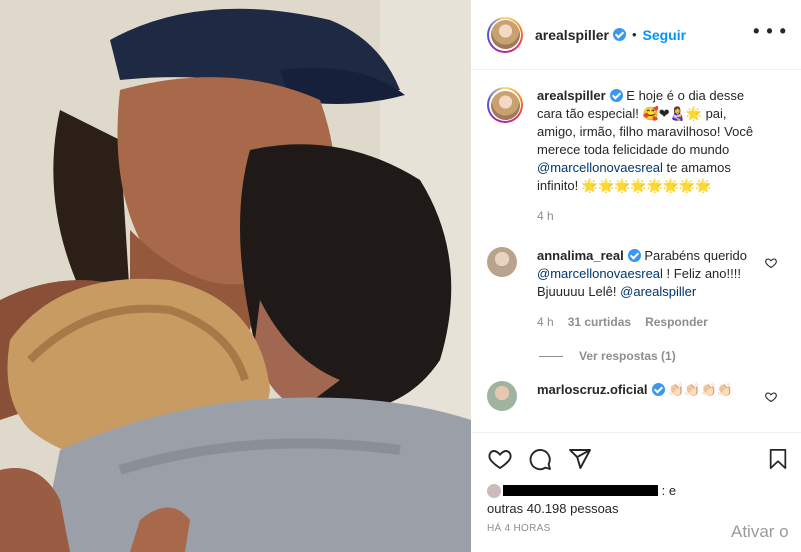 The height and width of the screenshot is (552, 801). What do you see at coordinates (519, 528) in the screenshot?
I see `post-timestamp: HÁ 4 HORAS` at bounding box center [519, 528].